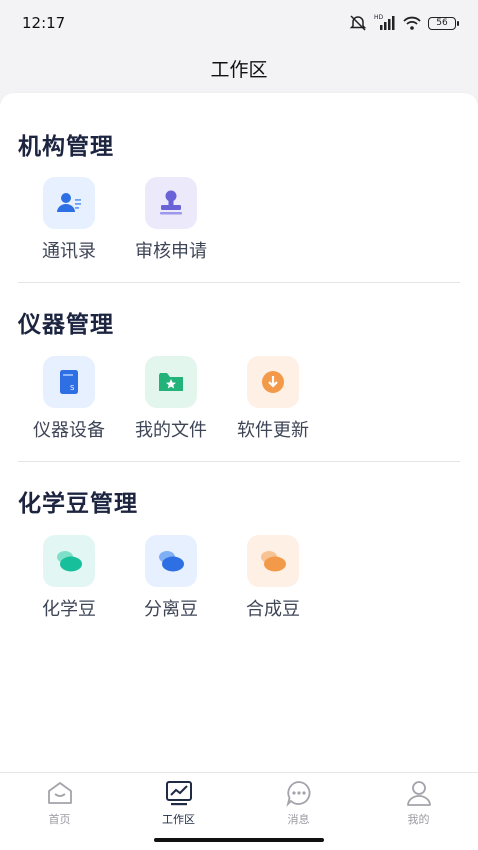 This screenshot has height=850, width=478. What do you see at coordinates (69, 382) in the screenshot?
I see `instrument-book-icon: S` at bounding box center [69, 382].